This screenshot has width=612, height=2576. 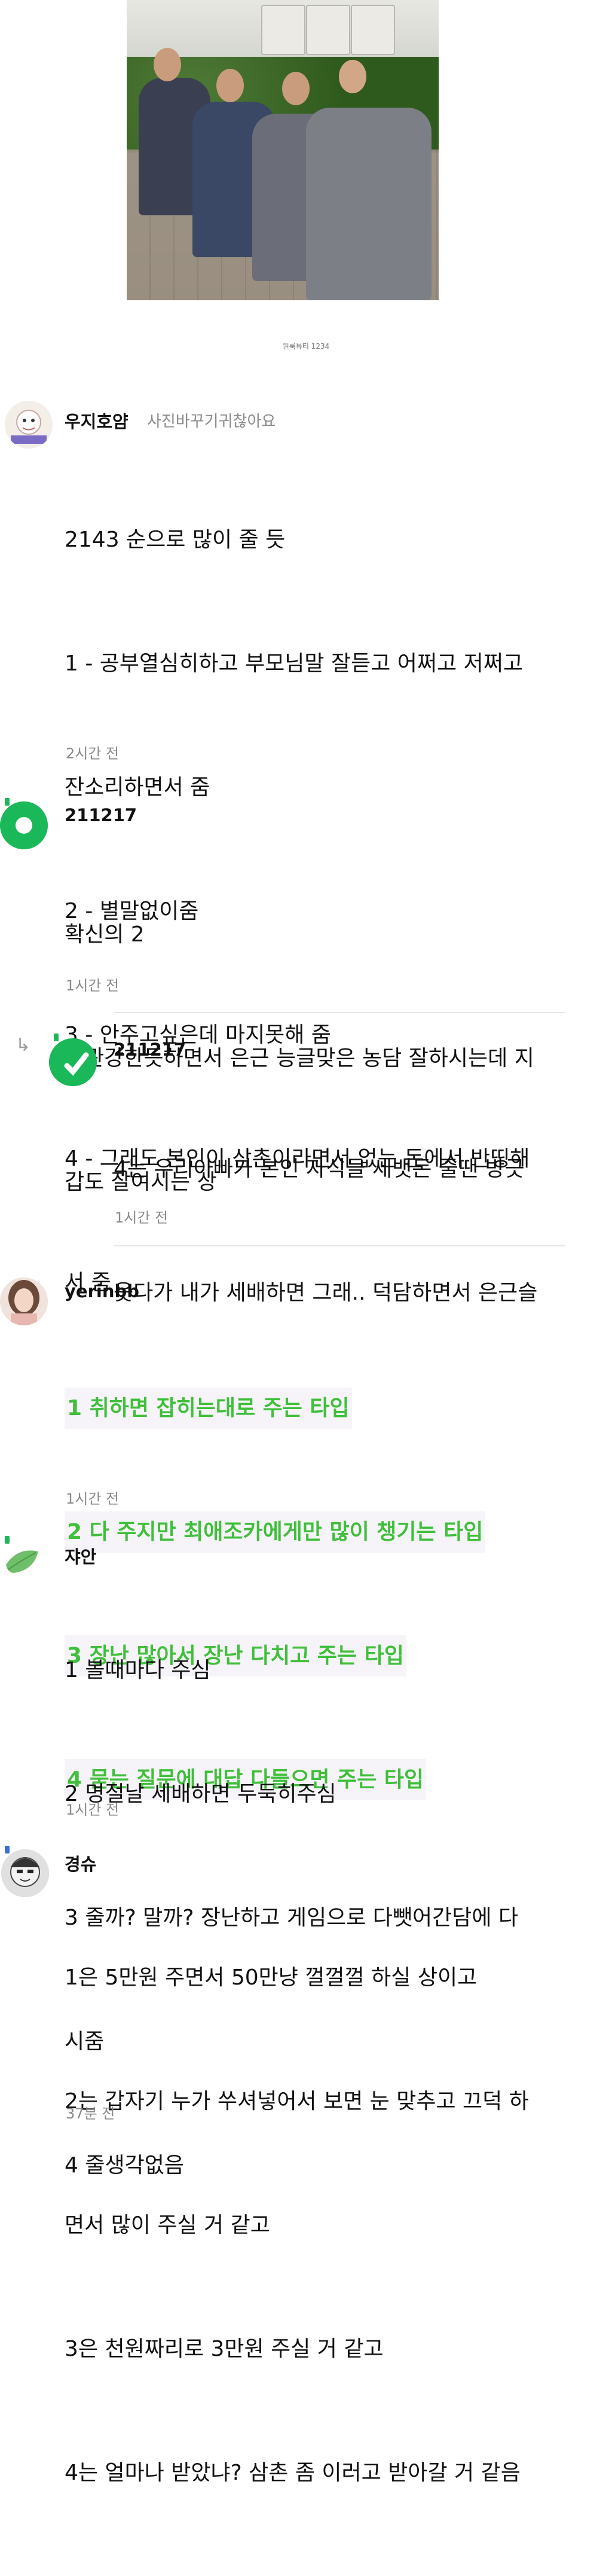 What do you see at coordinates (283, 150) in the screenshot?
I see `post-photo` at bounding box center [283, 150].